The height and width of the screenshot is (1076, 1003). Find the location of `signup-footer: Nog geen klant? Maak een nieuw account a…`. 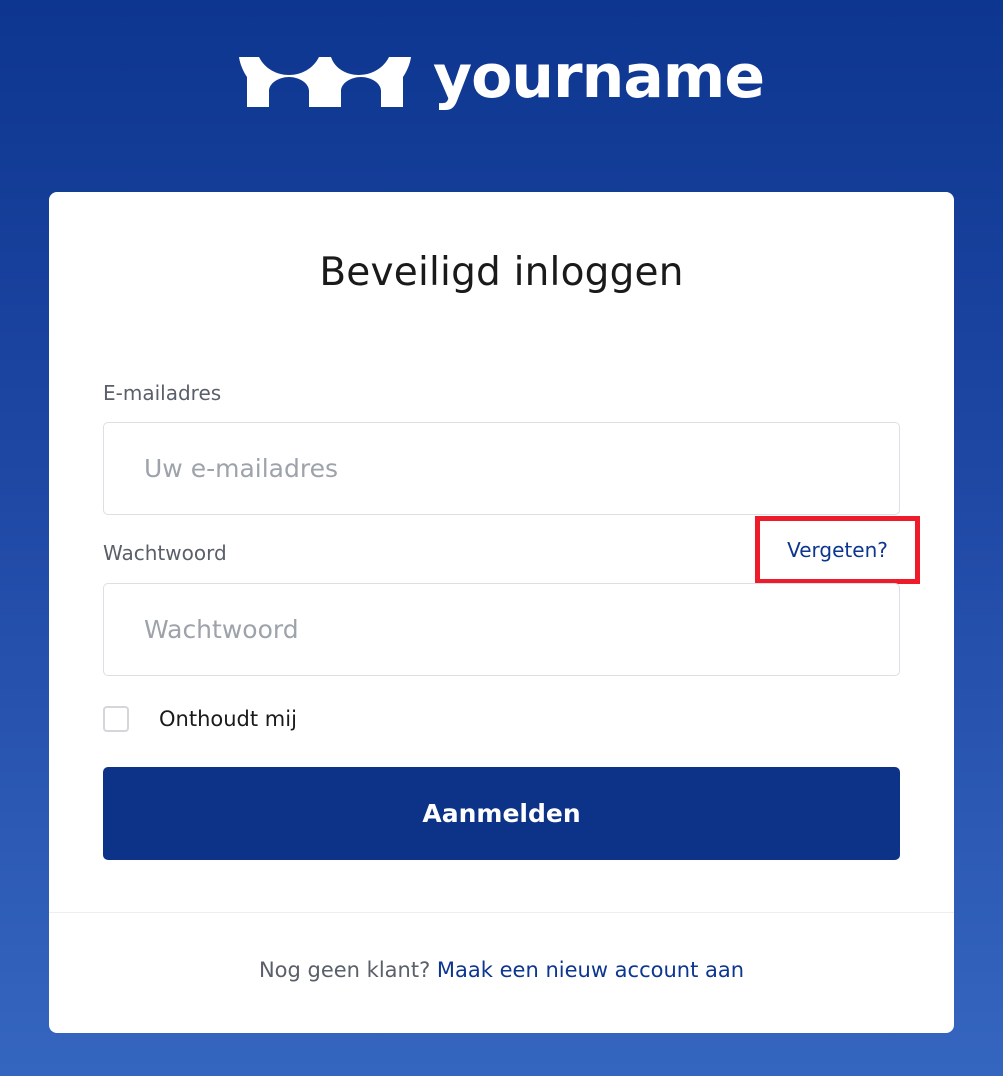

signup-footer: Nog geen klant? Maak een nieuw account a… is located at coordinates (501, 970).